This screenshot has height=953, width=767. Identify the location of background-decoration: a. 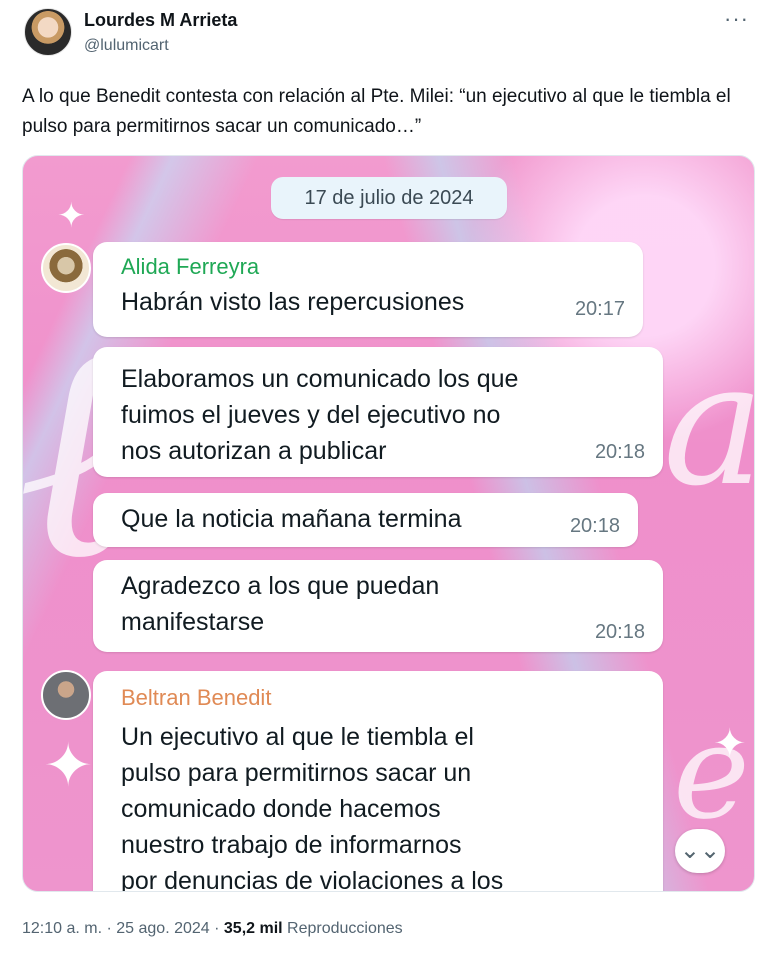
(709, 425).